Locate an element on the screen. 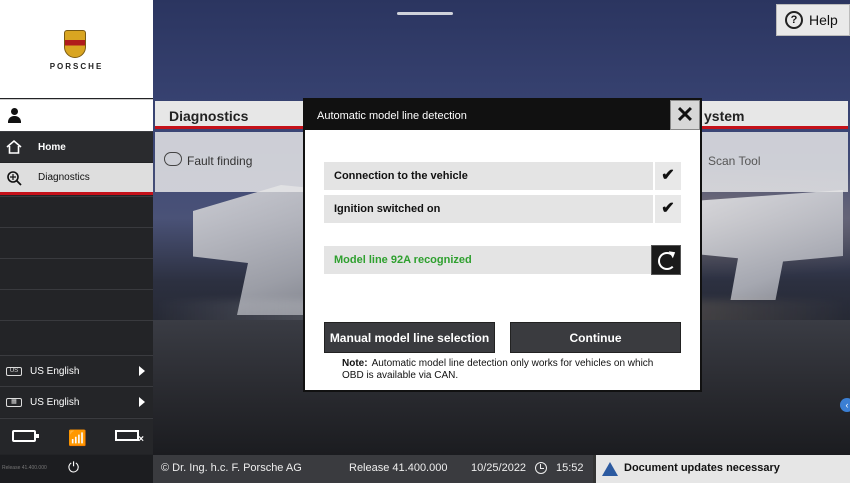  logo-area: PORSCHE is located at coordinates (76, 49).